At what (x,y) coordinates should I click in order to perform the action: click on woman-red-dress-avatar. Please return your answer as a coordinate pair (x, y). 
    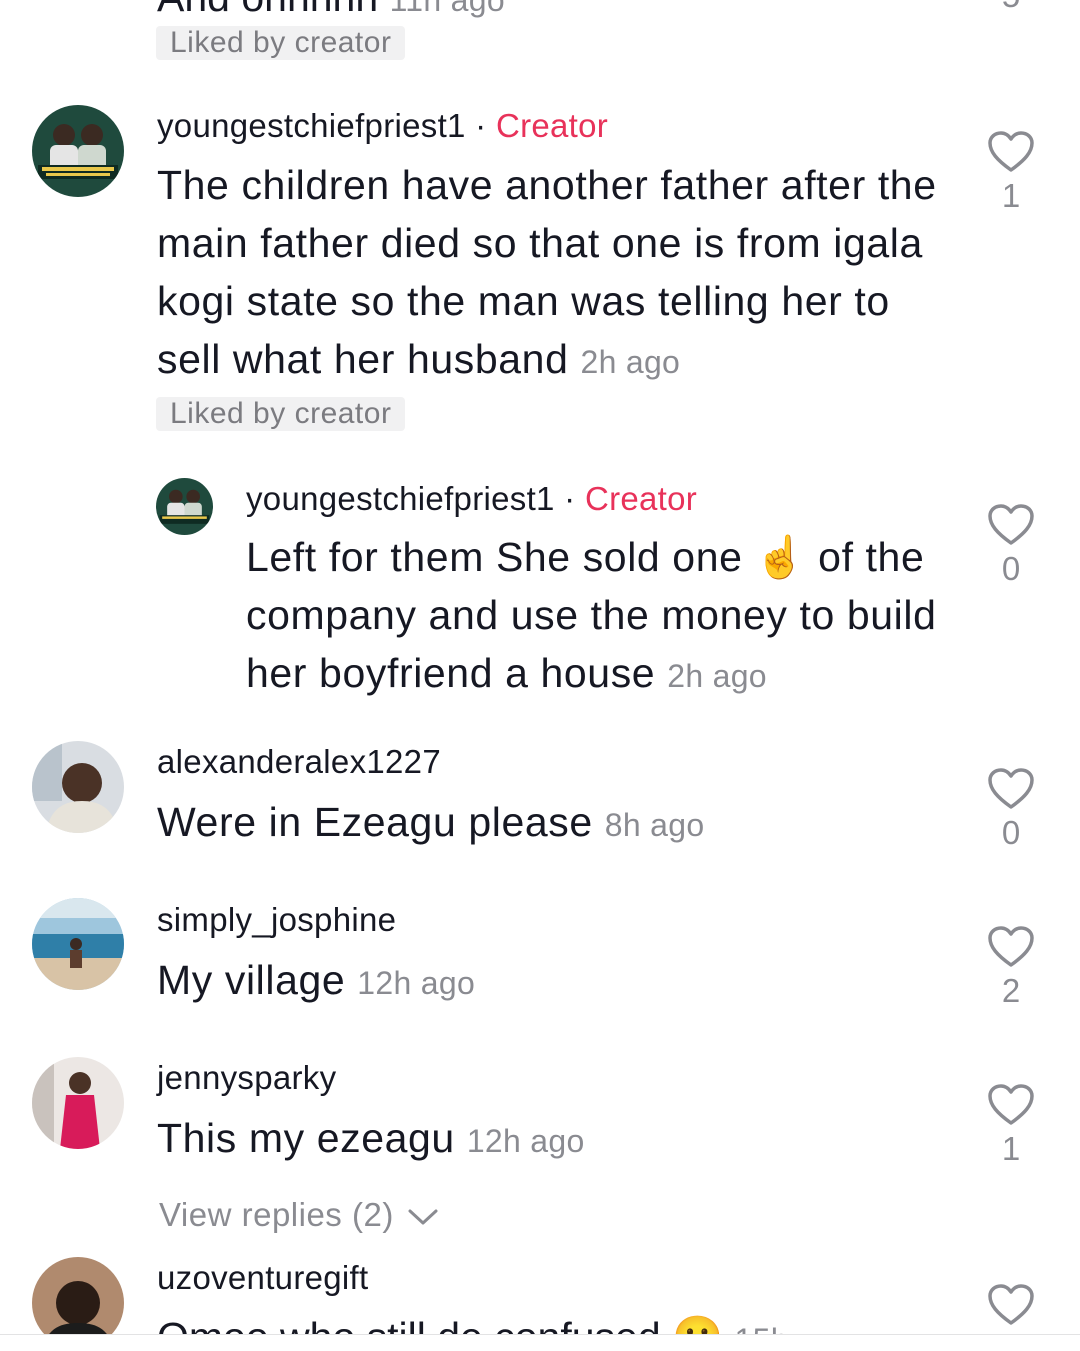
    Looking at the image, I should click on (78, 1103).